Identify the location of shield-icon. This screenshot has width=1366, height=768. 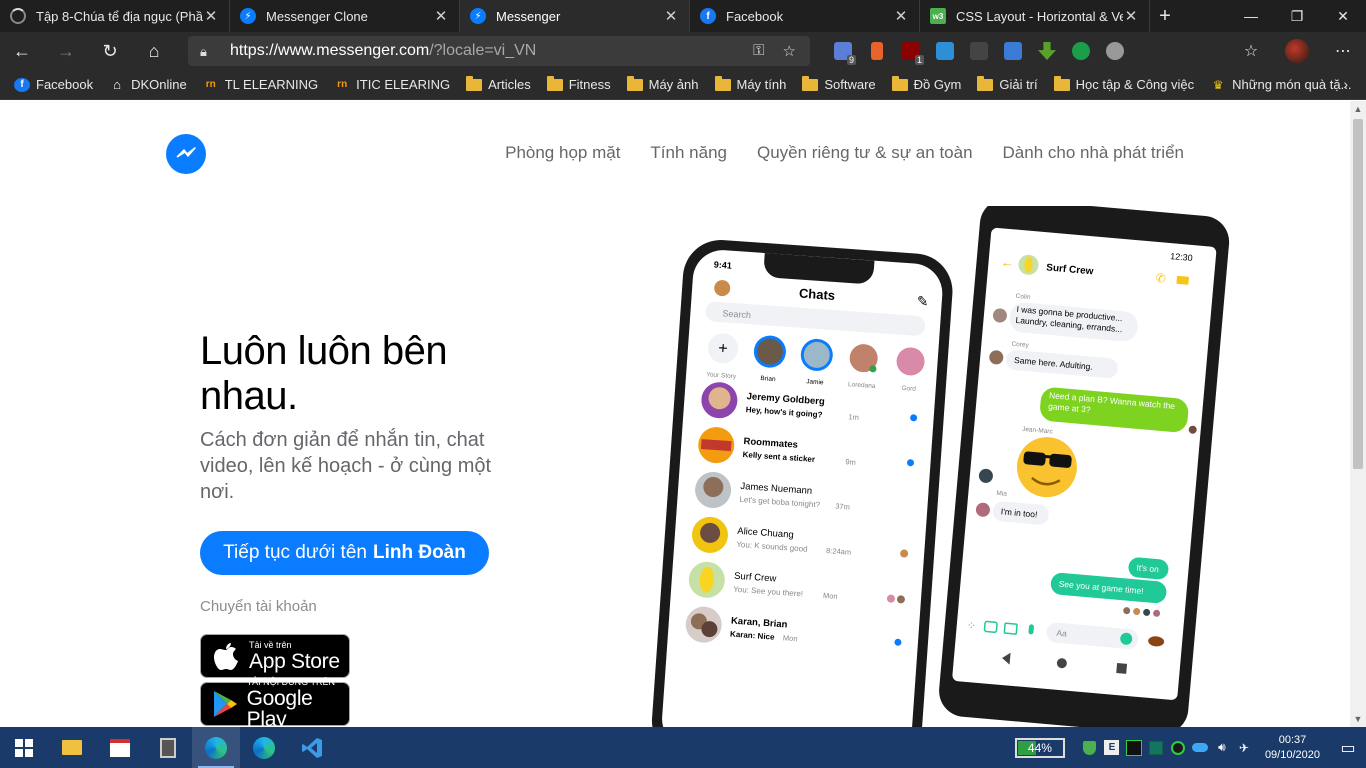
(1090, 747).